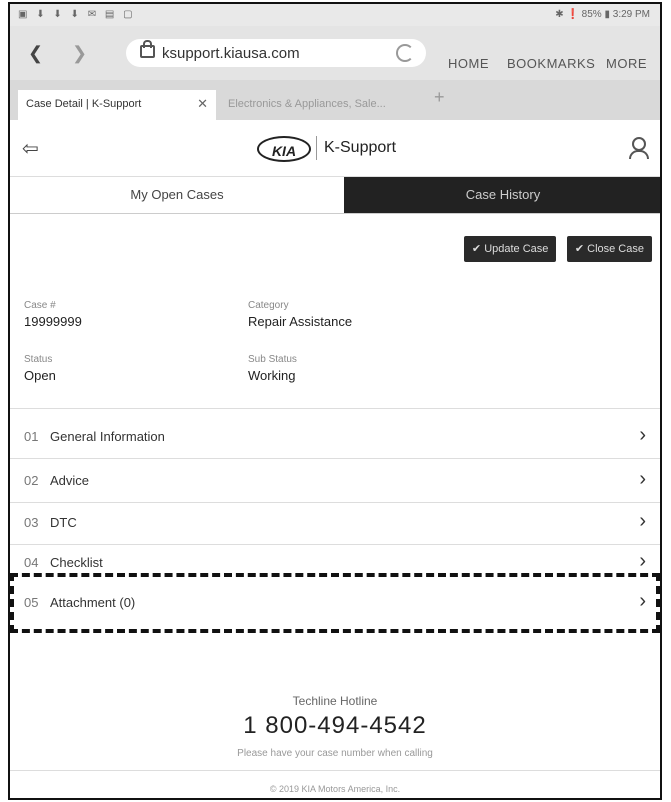 The width and height of the screenshot is (671, 802). I want to click on section-number: 01, so click(31, 436).